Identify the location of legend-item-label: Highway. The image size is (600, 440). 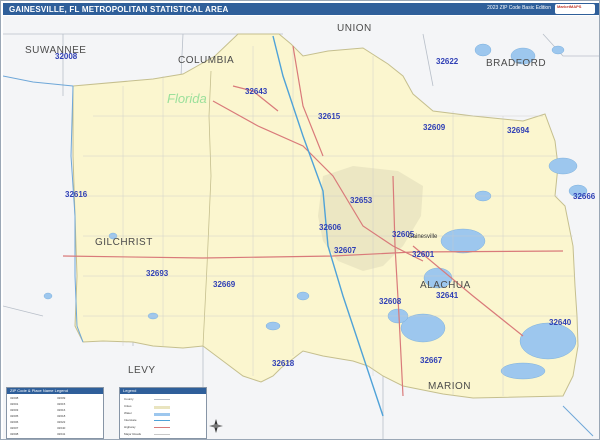
(130, 427).